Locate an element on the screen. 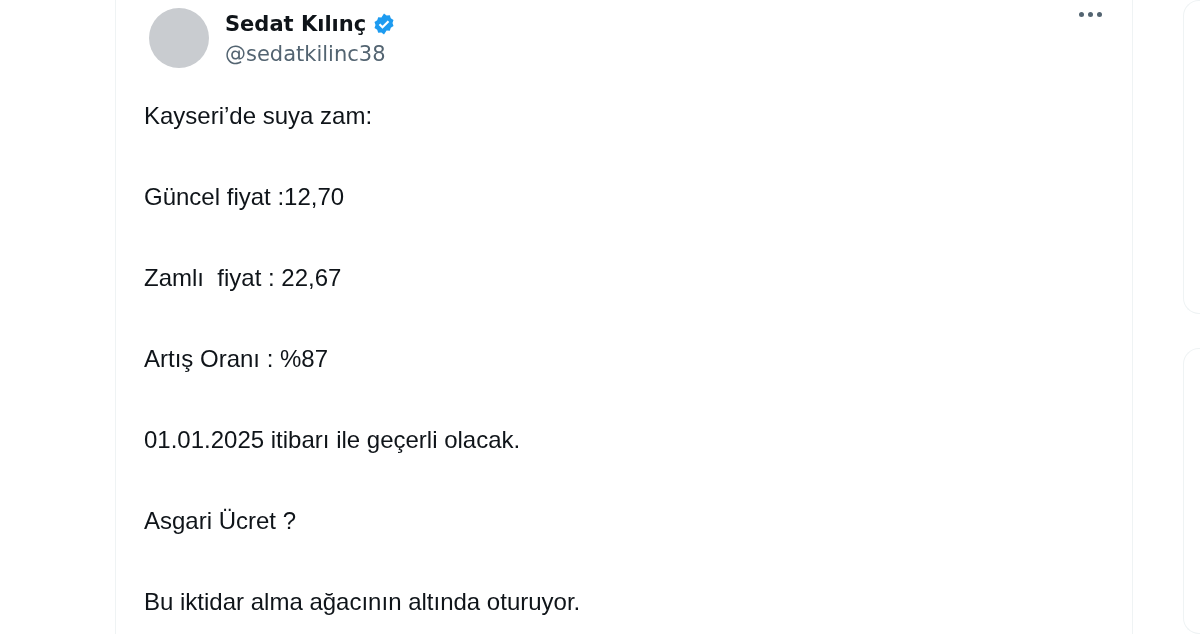 The width and height of the screenshot is (1200, 634). post-text: Kayseri’de suya zam: is located at coordinates (259, 116).